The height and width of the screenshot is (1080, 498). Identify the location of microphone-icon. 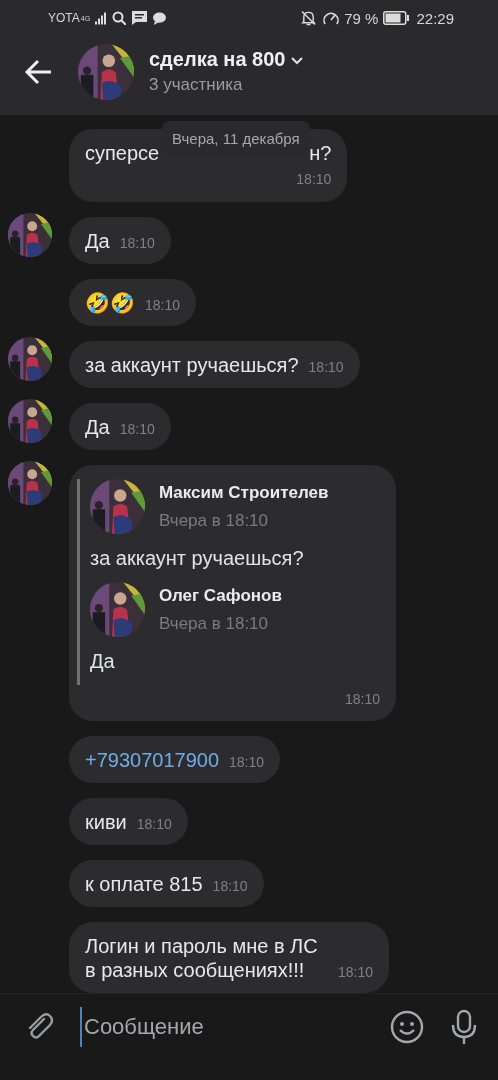
(464, 1027).